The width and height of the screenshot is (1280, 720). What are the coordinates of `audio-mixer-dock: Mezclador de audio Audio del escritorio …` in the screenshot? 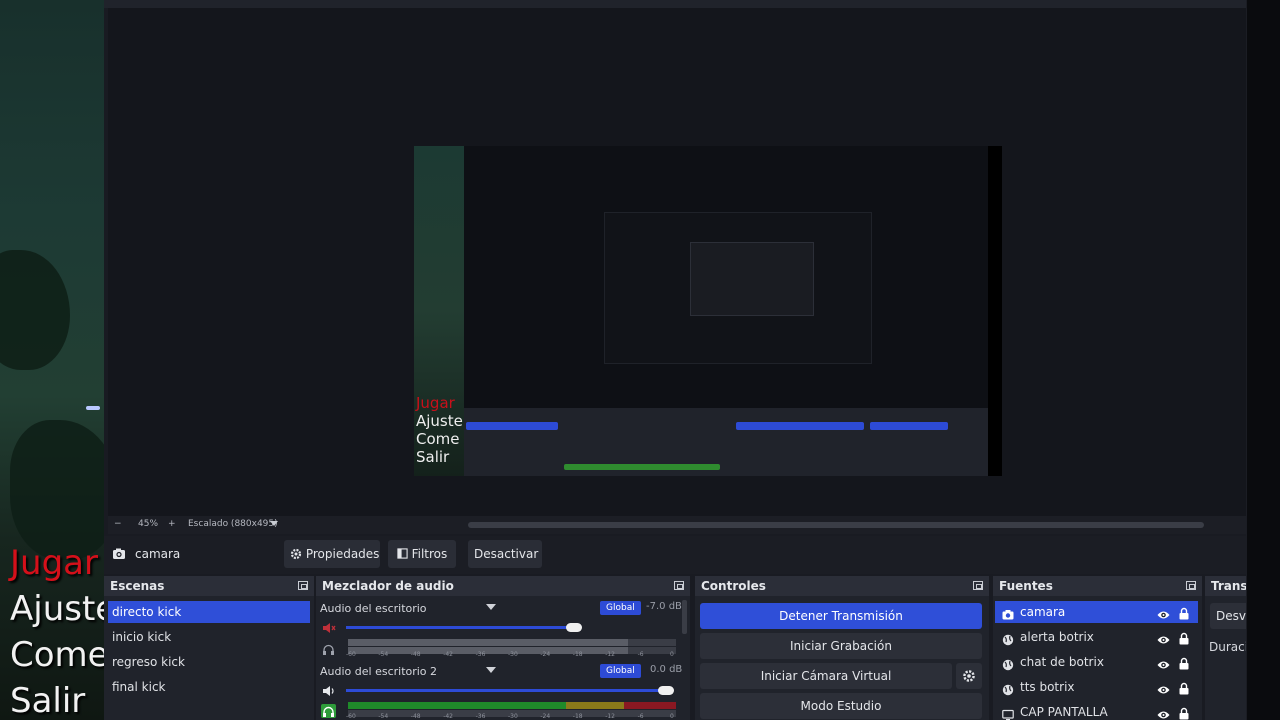 It's located at (503, 648).